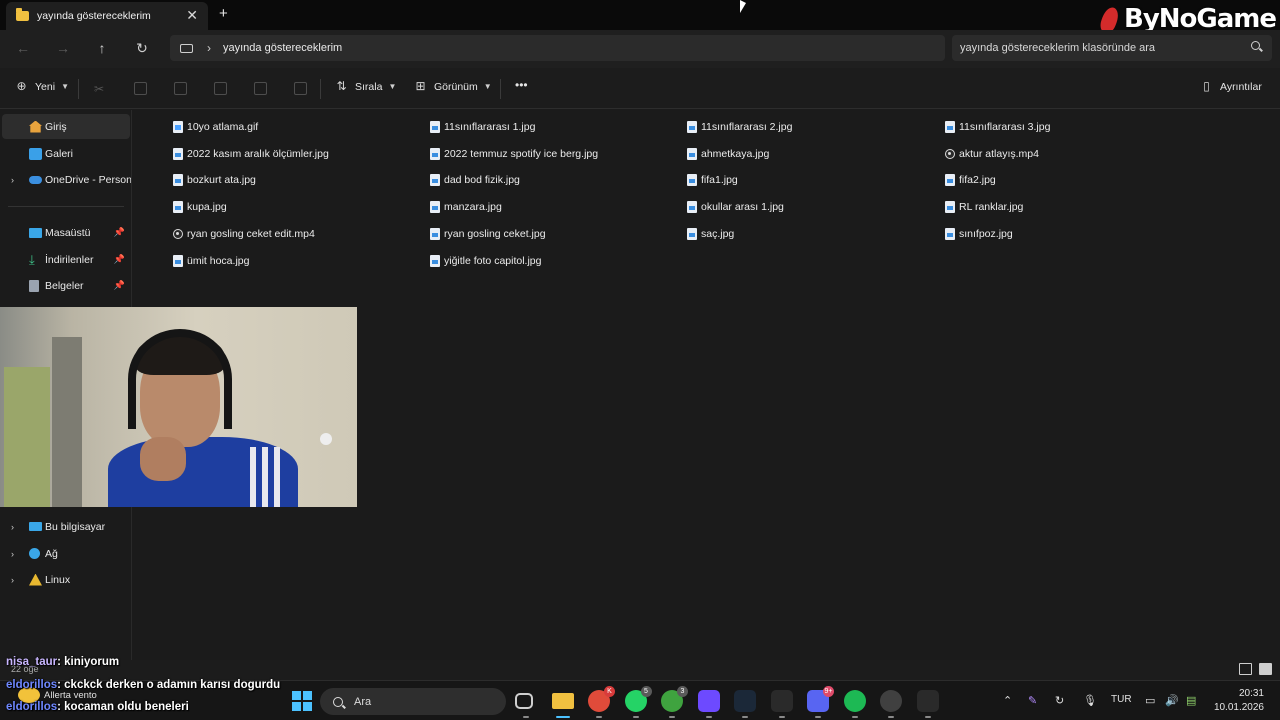 The image size is (1280, 720). What do you see at coordinates (365, 86) in the screenshot?
I see `sort-button: ⇅ Sırala ▼` at bounding box center [365, 86].